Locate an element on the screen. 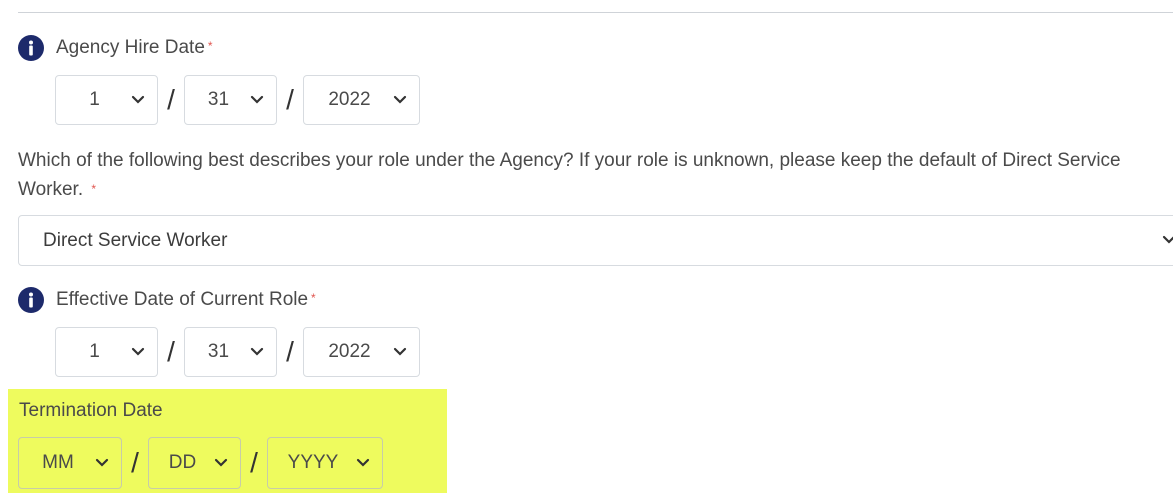  agency-hire-month-select: 1 is located at coordinates (106, 100).